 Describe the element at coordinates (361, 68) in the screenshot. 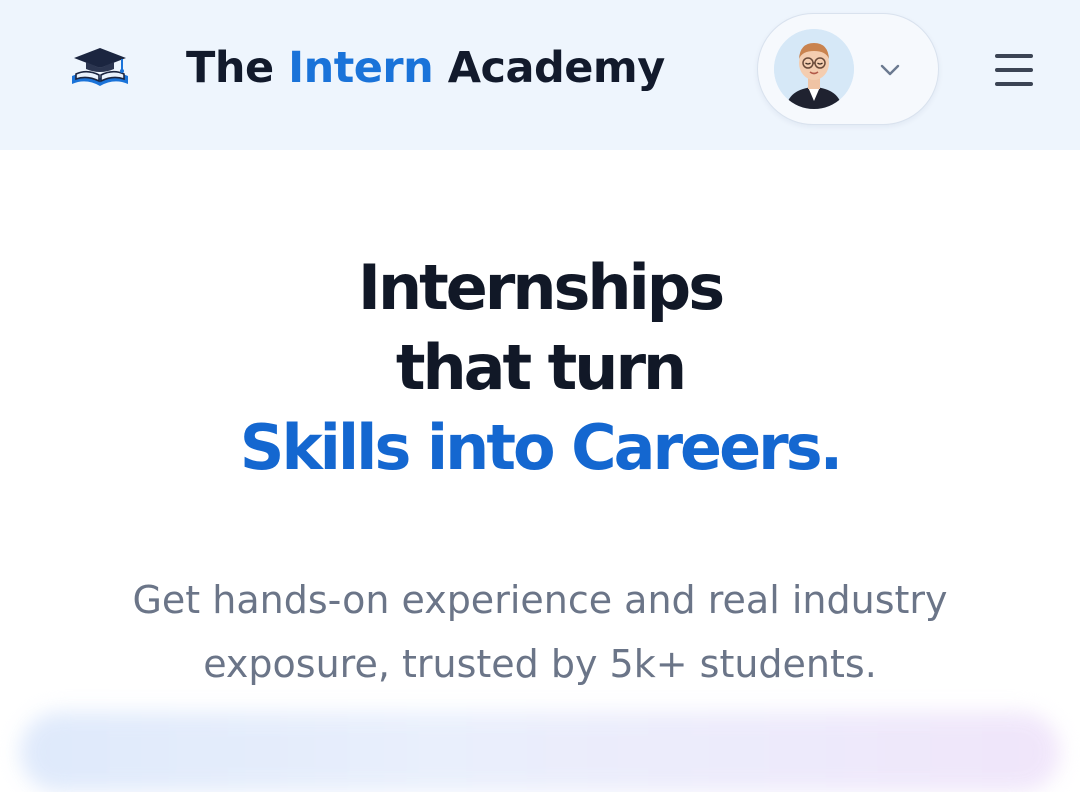

I see `brand-text-intern: Intern` at that location.